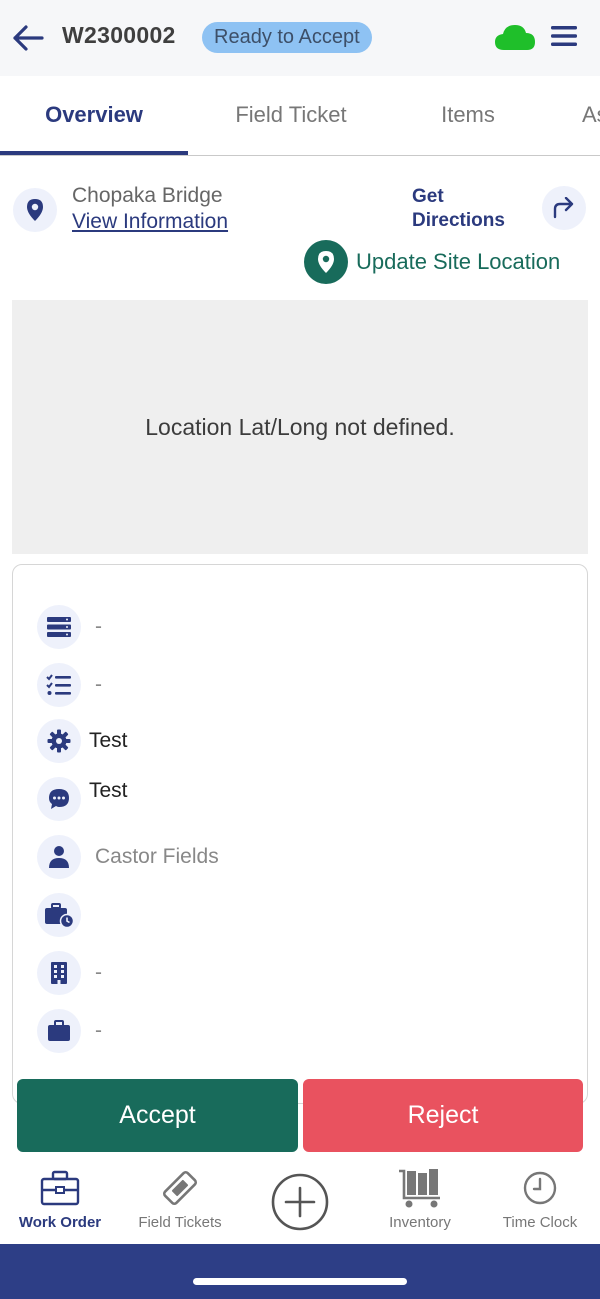 The width and height of the screenshot is (600, 1299). What do you see at coordinates (180, 1222) in the screenshot?
I see `nav-label: Field Tickets` at bounding box center [180, 1222].